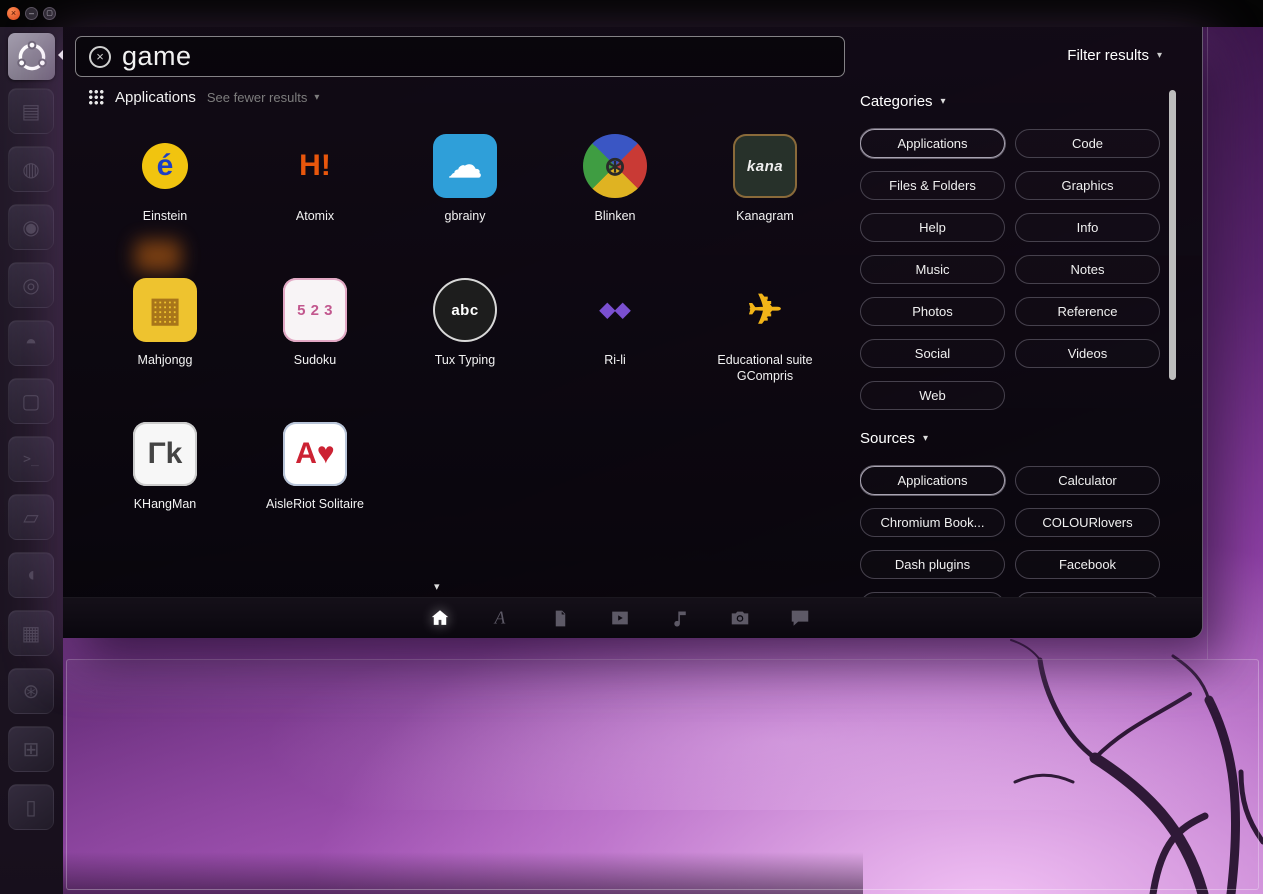 The image size is (1263, 894). What do you see at coordinates (203, 97) in the screenshot?
I see `results-section-header: Applications See fewer results ▾` at bounding box center [203, 97].